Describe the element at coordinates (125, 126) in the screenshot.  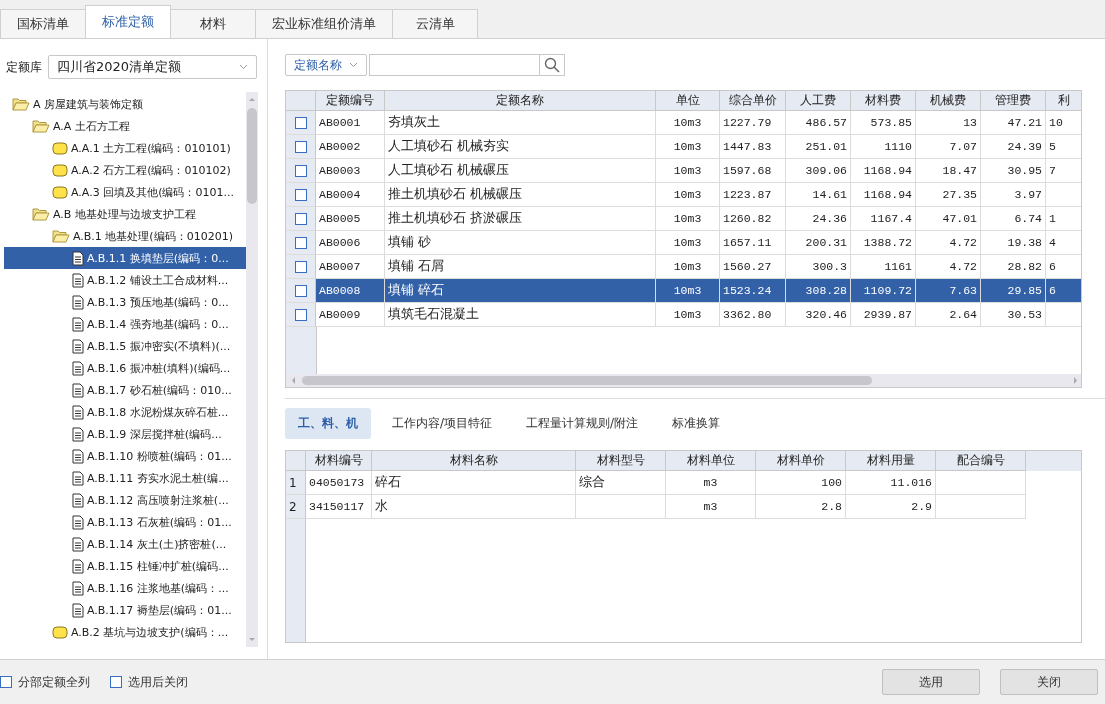
I see `tree-item: A.A 土石方工程` at that location.